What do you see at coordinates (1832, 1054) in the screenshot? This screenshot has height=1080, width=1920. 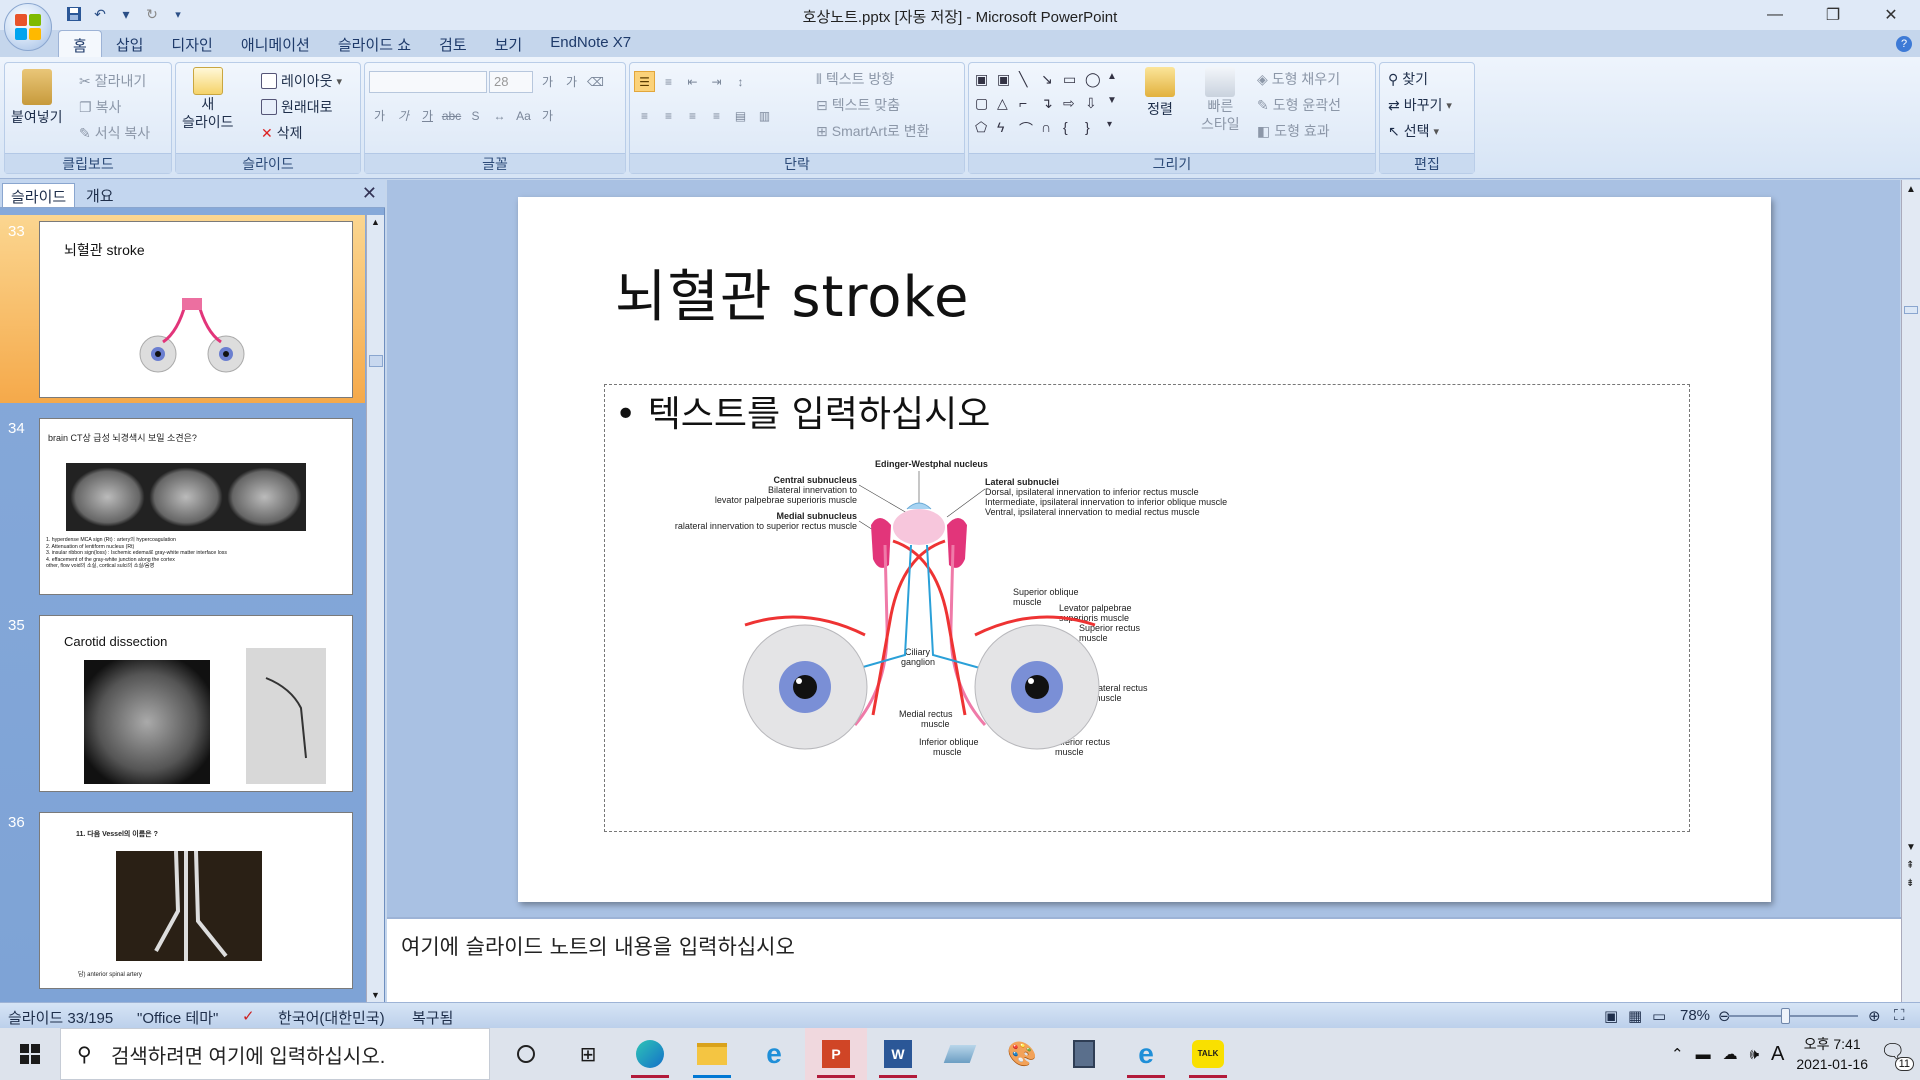 I see `clock: 오후 7:41 2021-01-16` at bounding box center [1832, 1054].